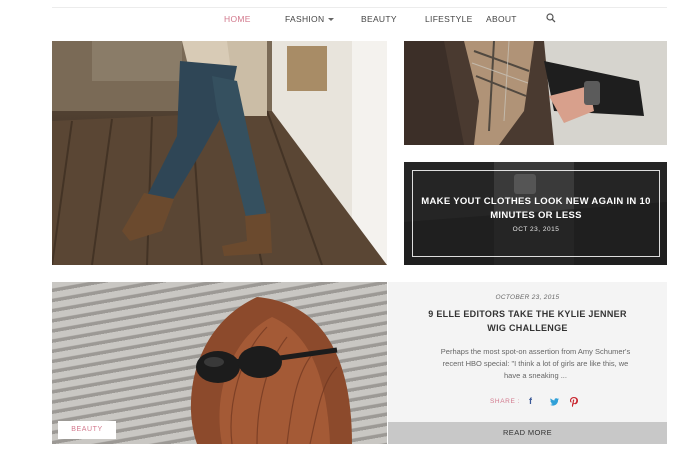 The height and width of the screenshot is (475, 695). I want to click on nav-item-home: HOME, so click(237, 19).